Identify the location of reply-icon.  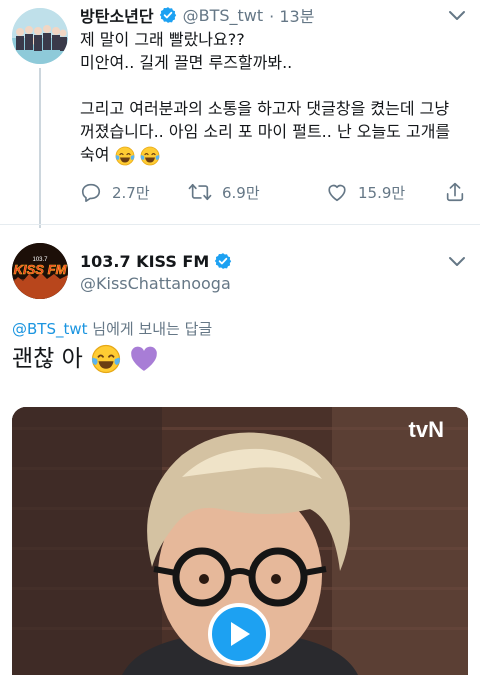
(91, 192).